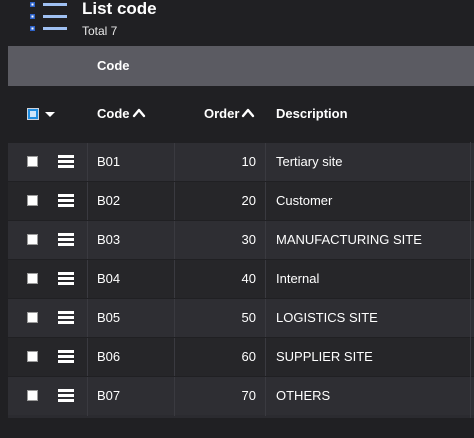  Describe the element at coordinates (50, 114) in the screenshot. I see `select-menu-caret-icon` at that location.